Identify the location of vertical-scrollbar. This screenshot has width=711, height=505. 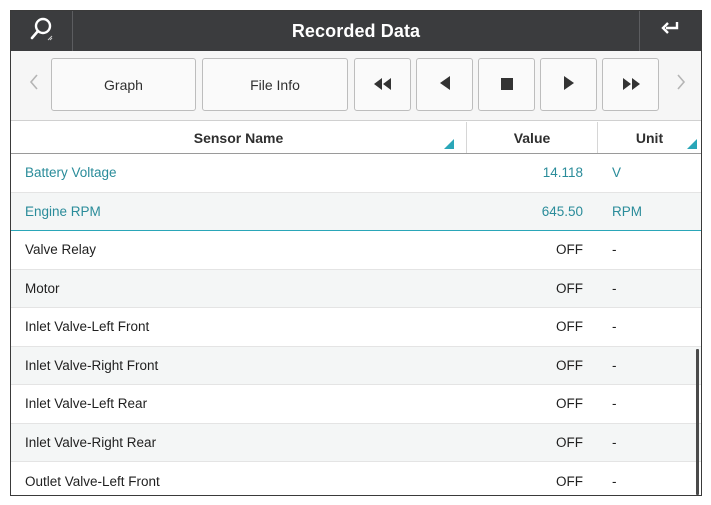
(697, 422).